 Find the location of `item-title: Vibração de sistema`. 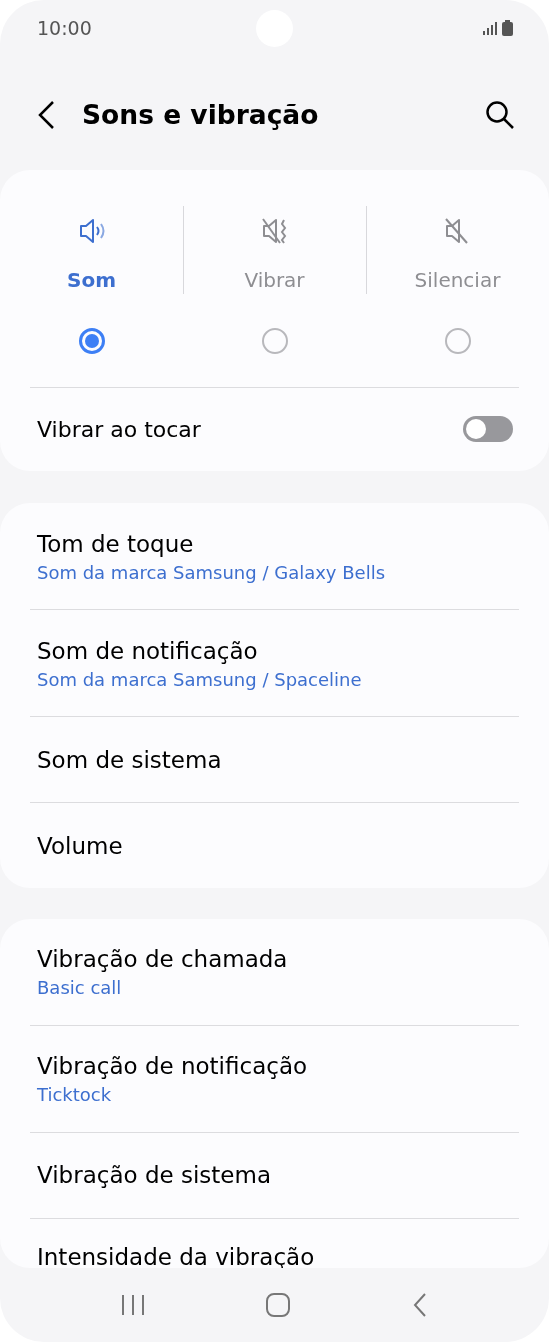

item-title: Vibração de sistema is located at coordinates (154, 1175).